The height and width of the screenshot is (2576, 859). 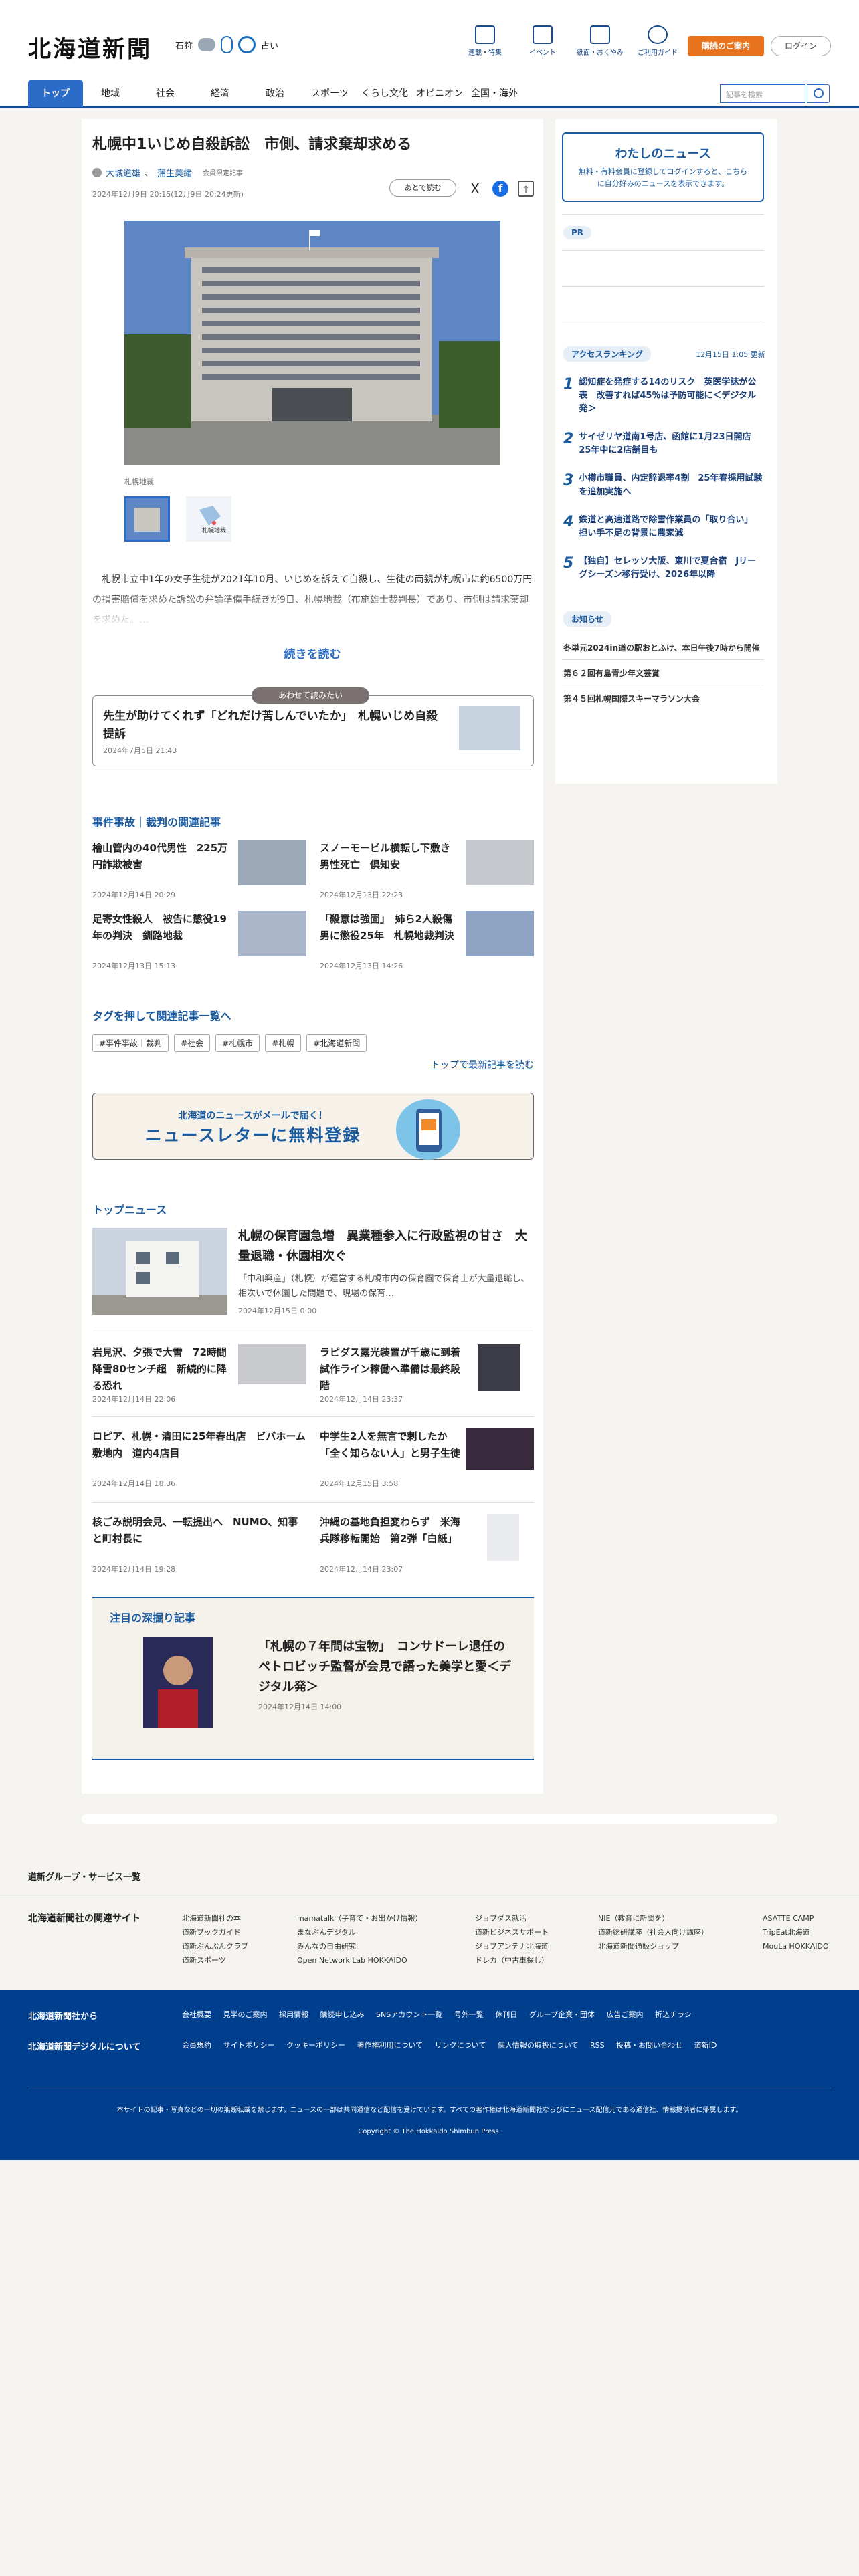 I want to click on notice-heading: お知らせ, so click(x=587, y=619).